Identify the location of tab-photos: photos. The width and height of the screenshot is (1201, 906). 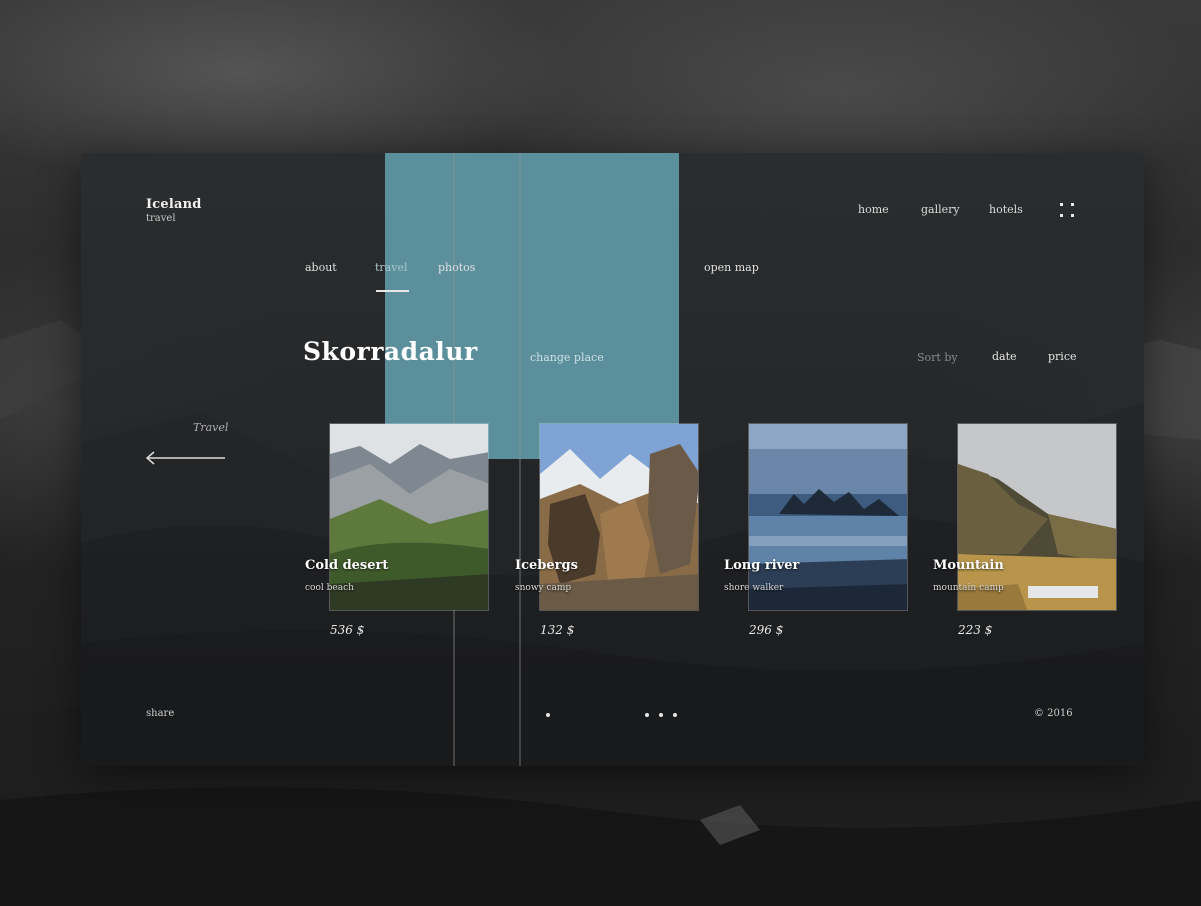
(456, 267).